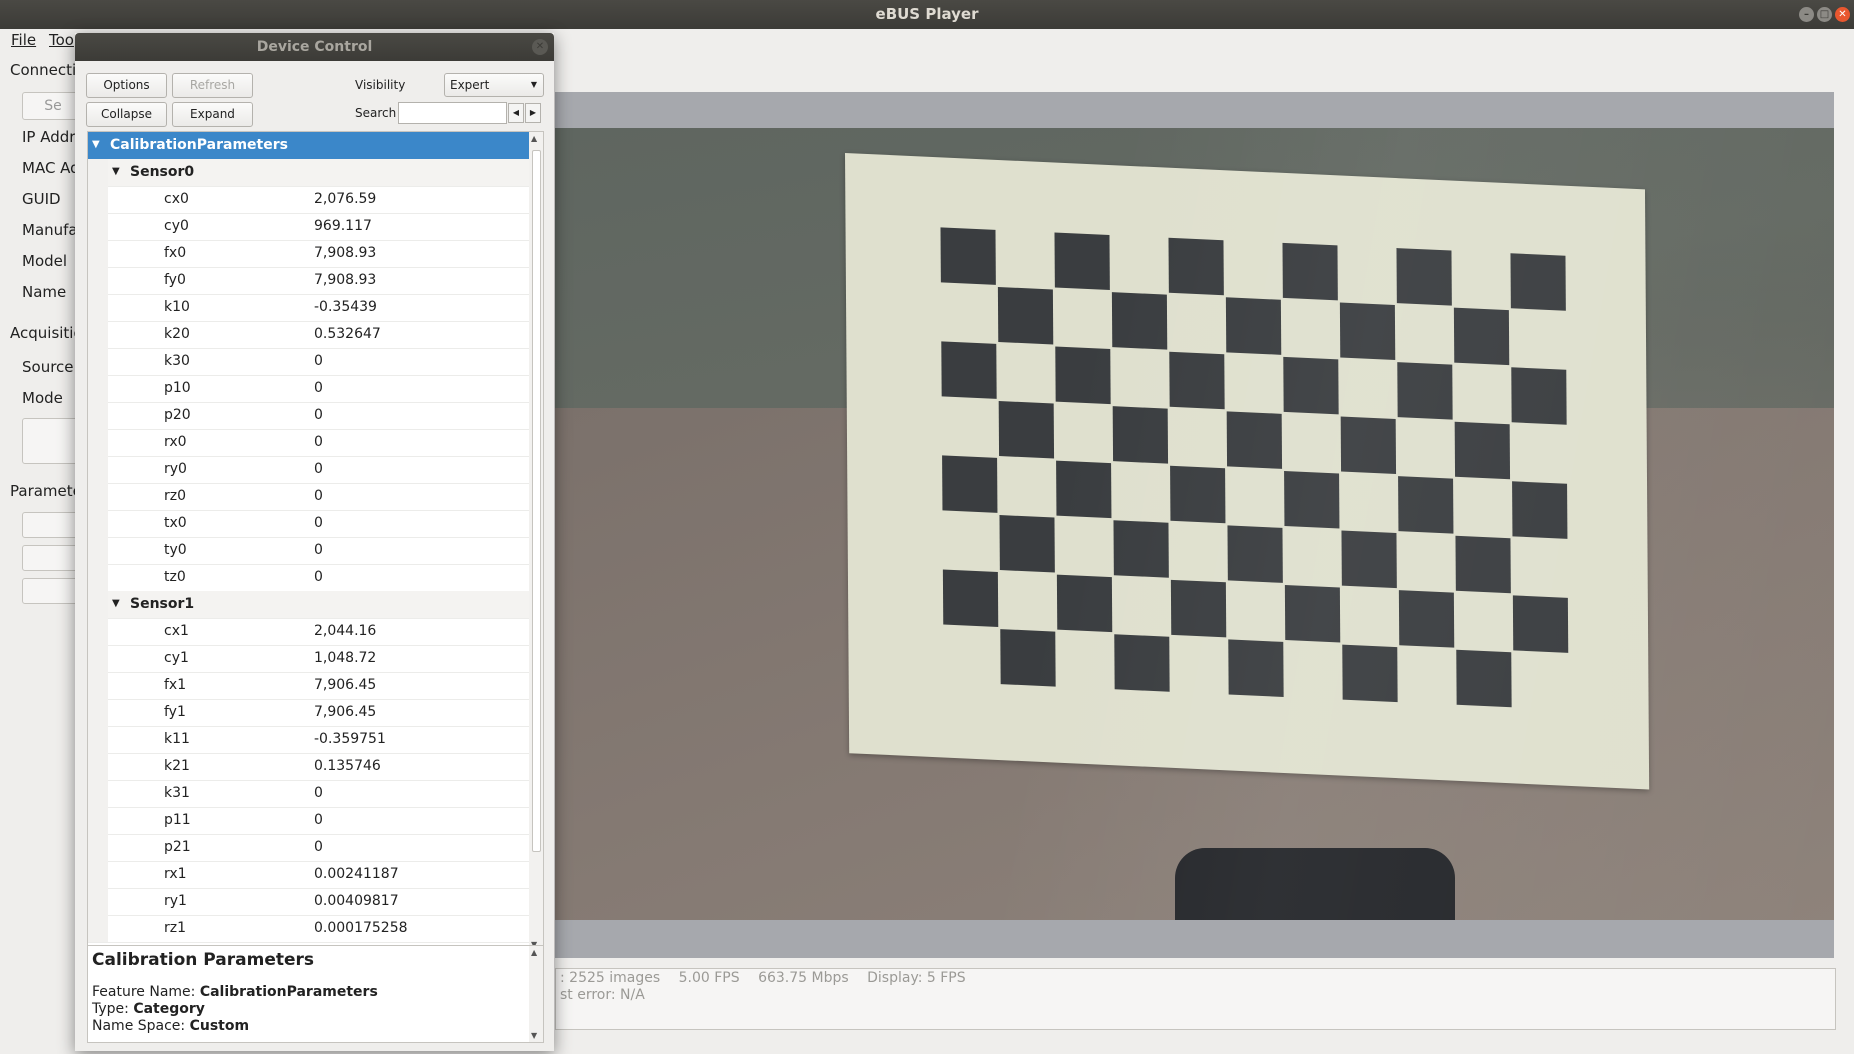 The height and width of the screenshot is (1054, 1854). I want to click on menu-tools: Too, so click(61, 40).